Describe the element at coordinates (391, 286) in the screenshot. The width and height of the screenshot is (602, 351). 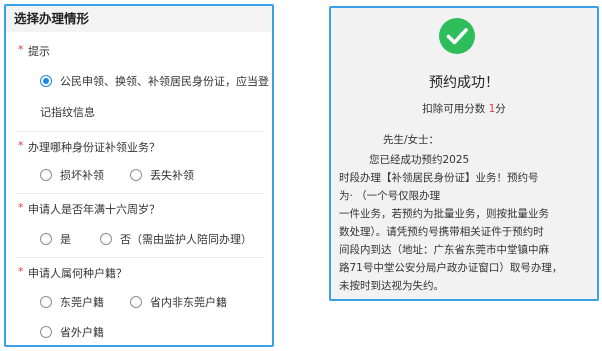
I see `message-line: 未按时到达视为失约。` at that location.